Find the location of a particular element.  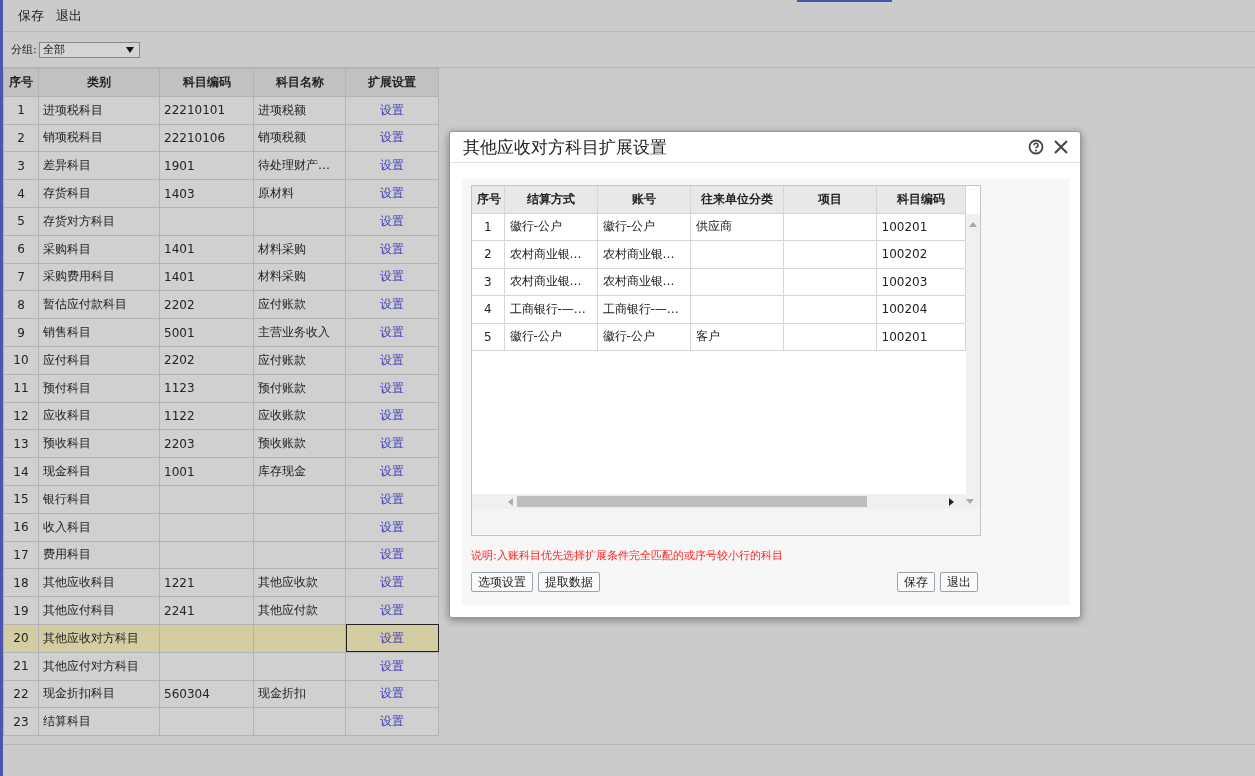

table-cell: 采购费用科目 is located at coordinates (99, 277).